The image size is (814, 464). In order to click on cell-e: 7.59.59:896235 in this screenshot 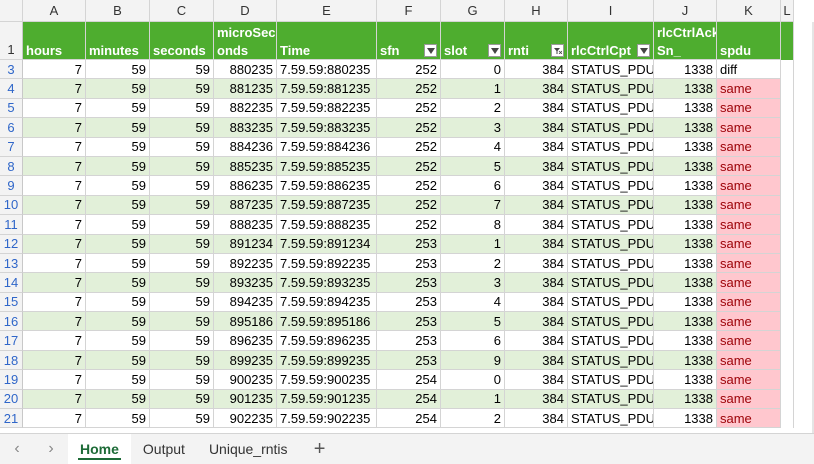, I will do `click(327, 341)`.